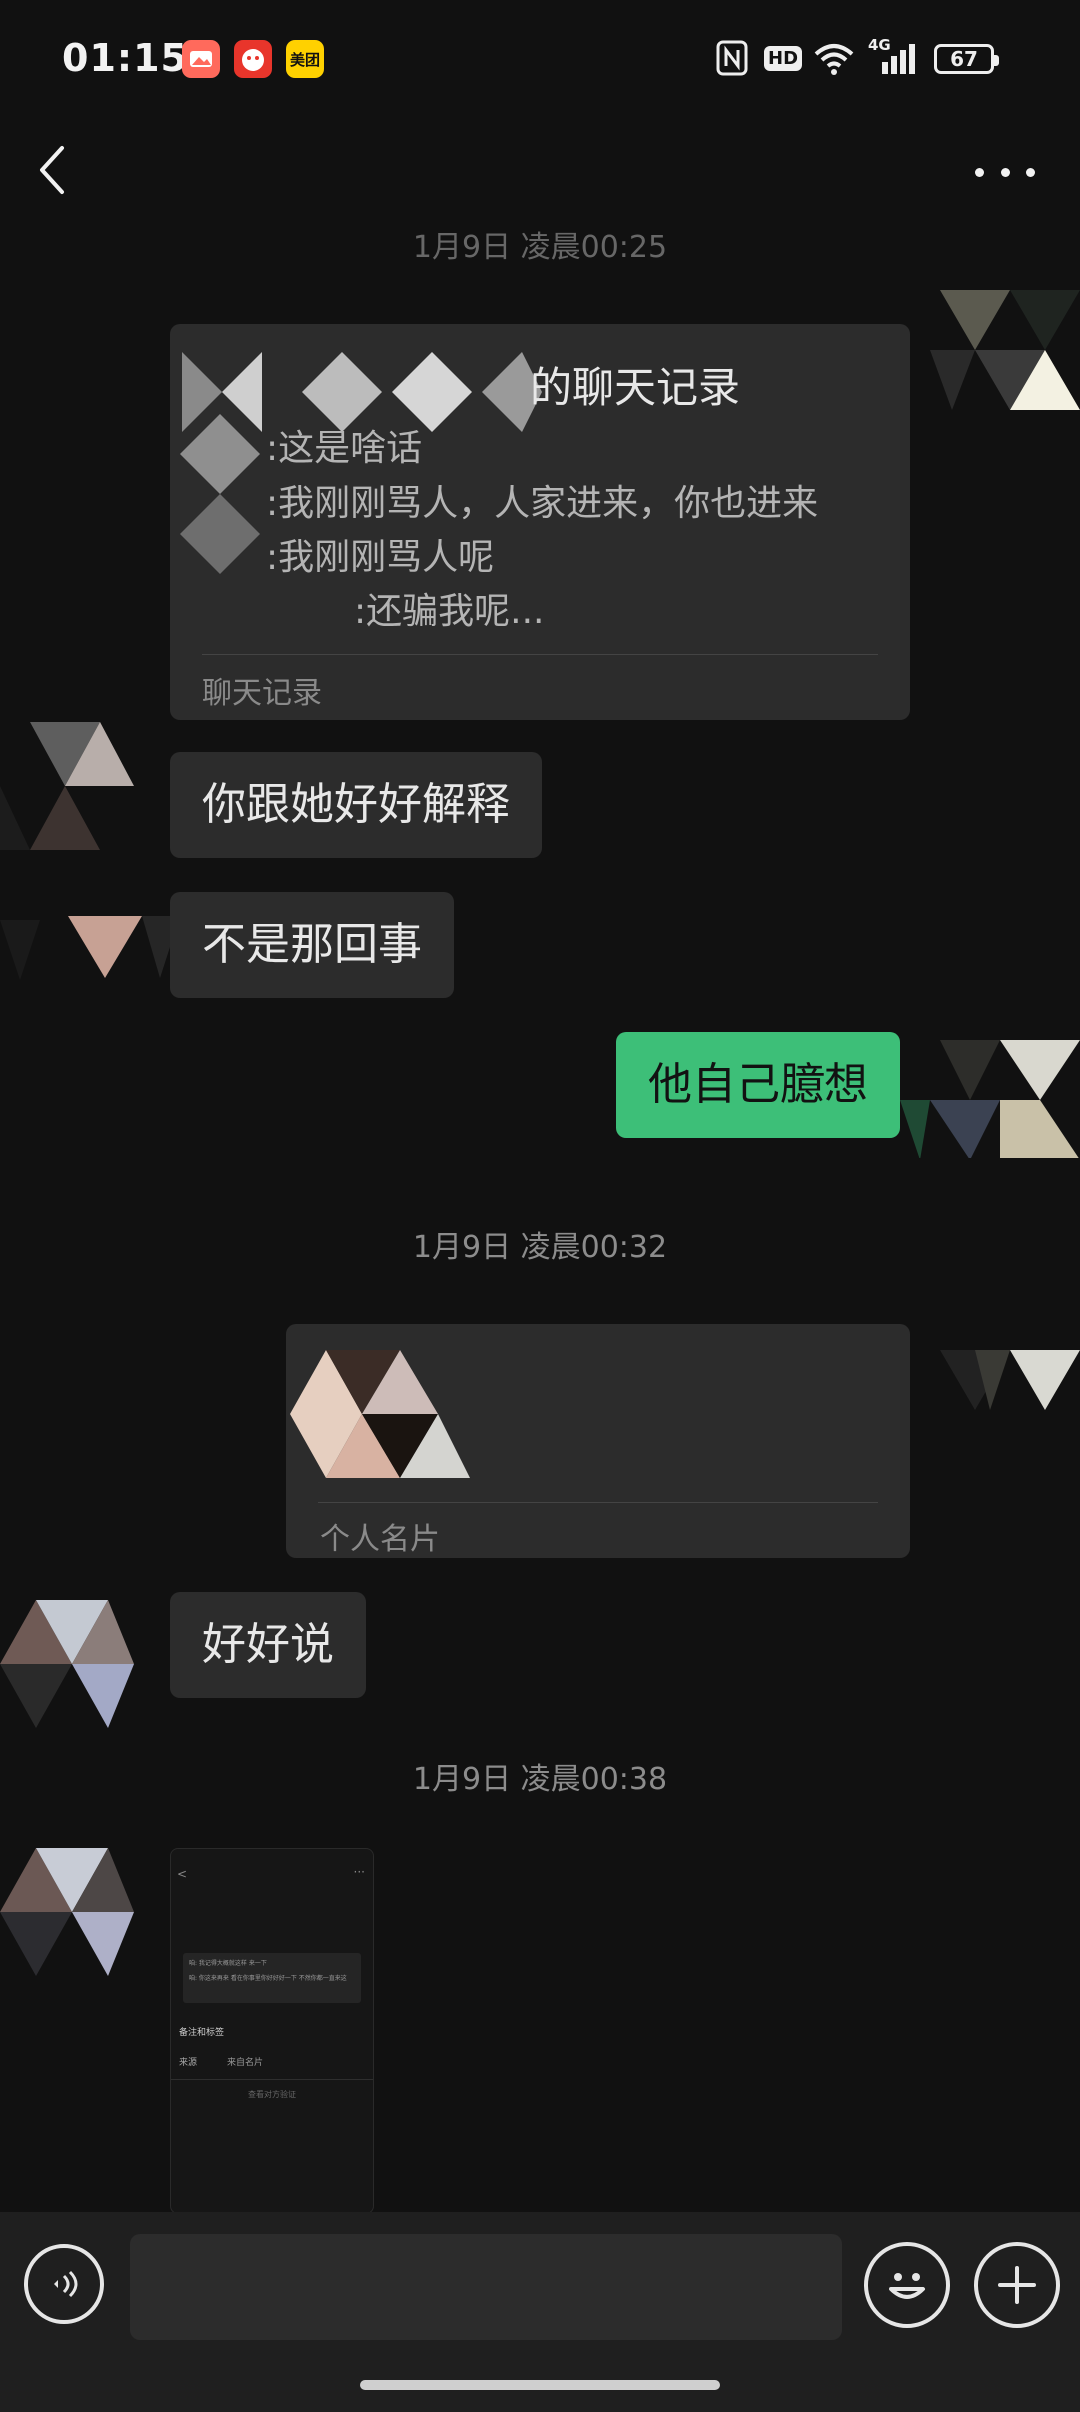  I want to click on message-bubble-incoming: 你跟她好好解释, so click(356, 805).